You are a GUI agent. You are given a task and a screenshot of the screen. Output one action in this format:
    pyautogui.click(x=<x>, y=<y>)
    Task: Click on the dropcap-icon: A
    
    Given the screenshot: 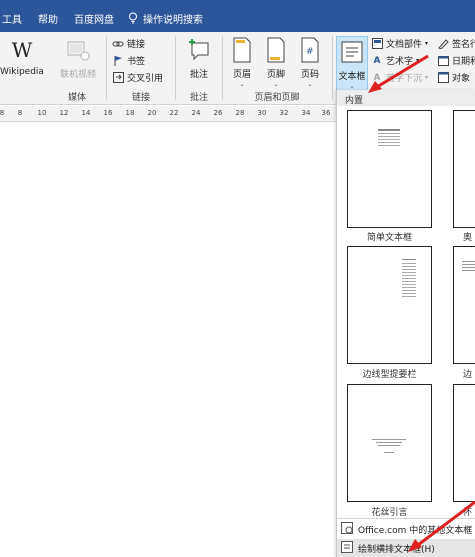 What is the action you would take?
    pyautogui.click(x=377, y=77)
    